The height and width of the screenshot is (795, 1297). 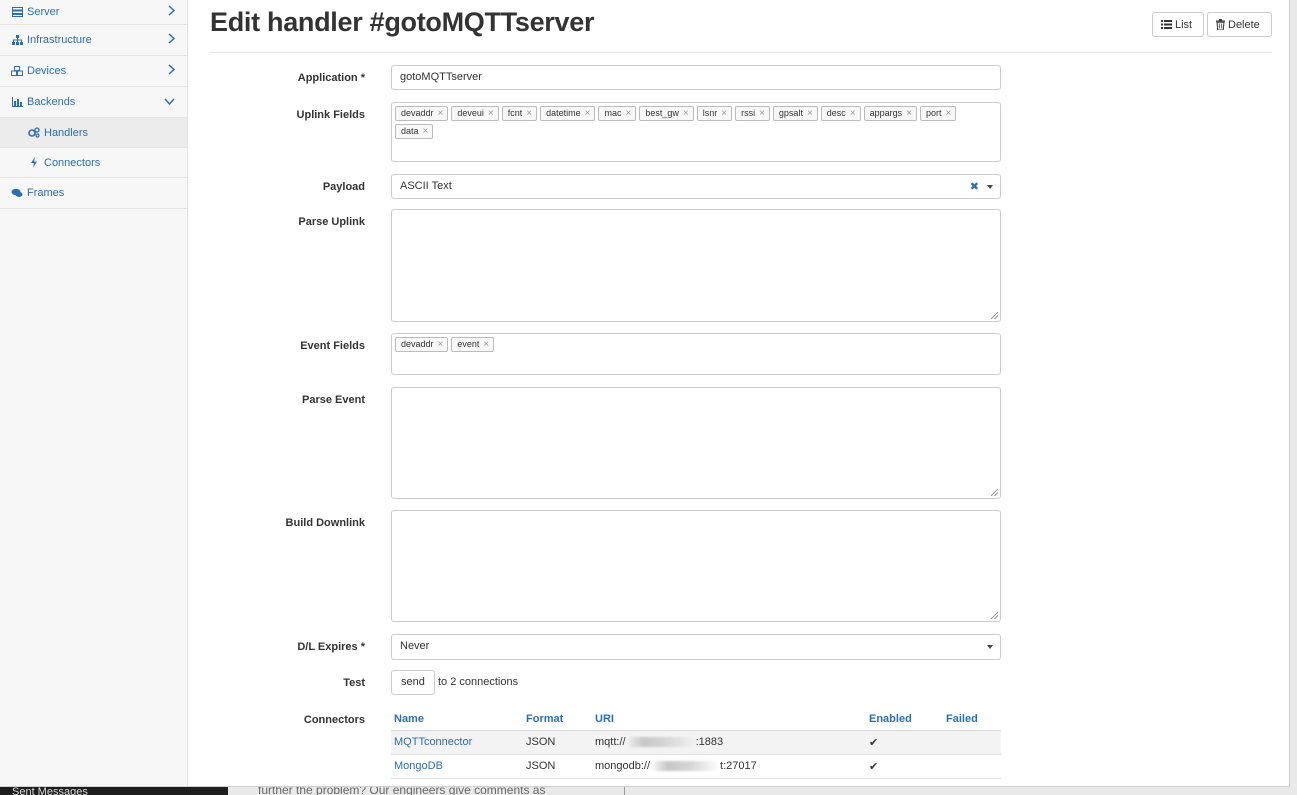 What do you see at coordinates (17, 71) in the screenshot?
I see `cubes-icon` at bounding box center [17, 71].